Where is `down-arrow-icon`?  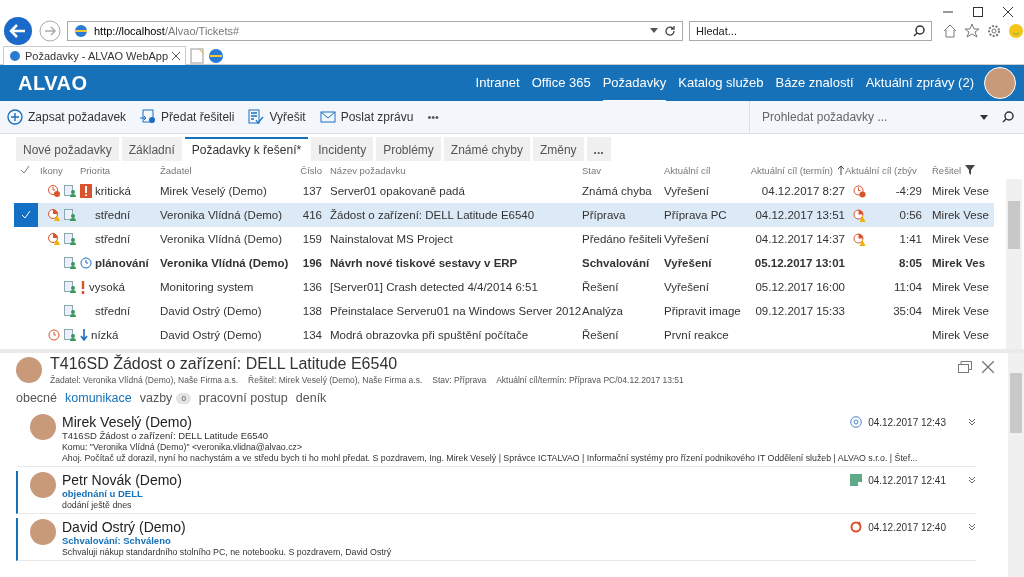 down-arrow-icon is located at coordinates (84, 335).